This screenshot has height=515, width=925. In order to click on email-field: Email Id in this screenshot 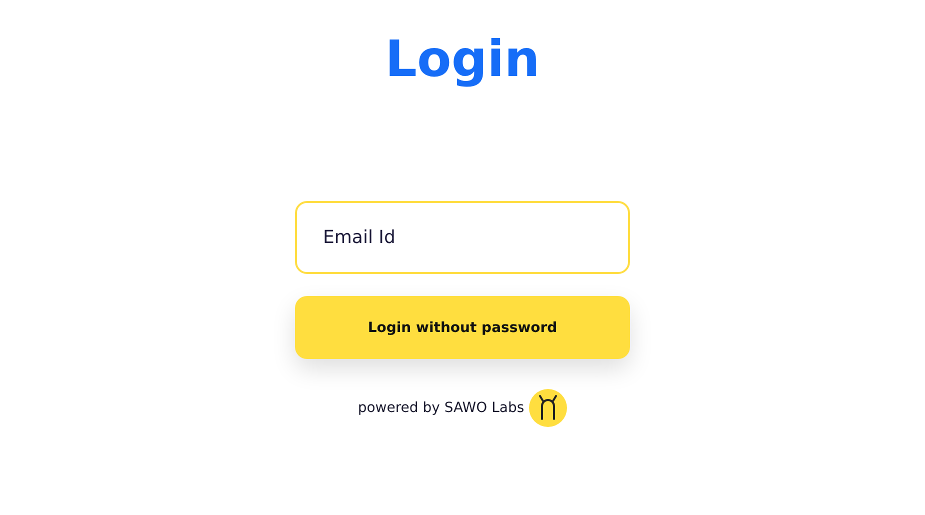, I will do `click(462, 237)`.